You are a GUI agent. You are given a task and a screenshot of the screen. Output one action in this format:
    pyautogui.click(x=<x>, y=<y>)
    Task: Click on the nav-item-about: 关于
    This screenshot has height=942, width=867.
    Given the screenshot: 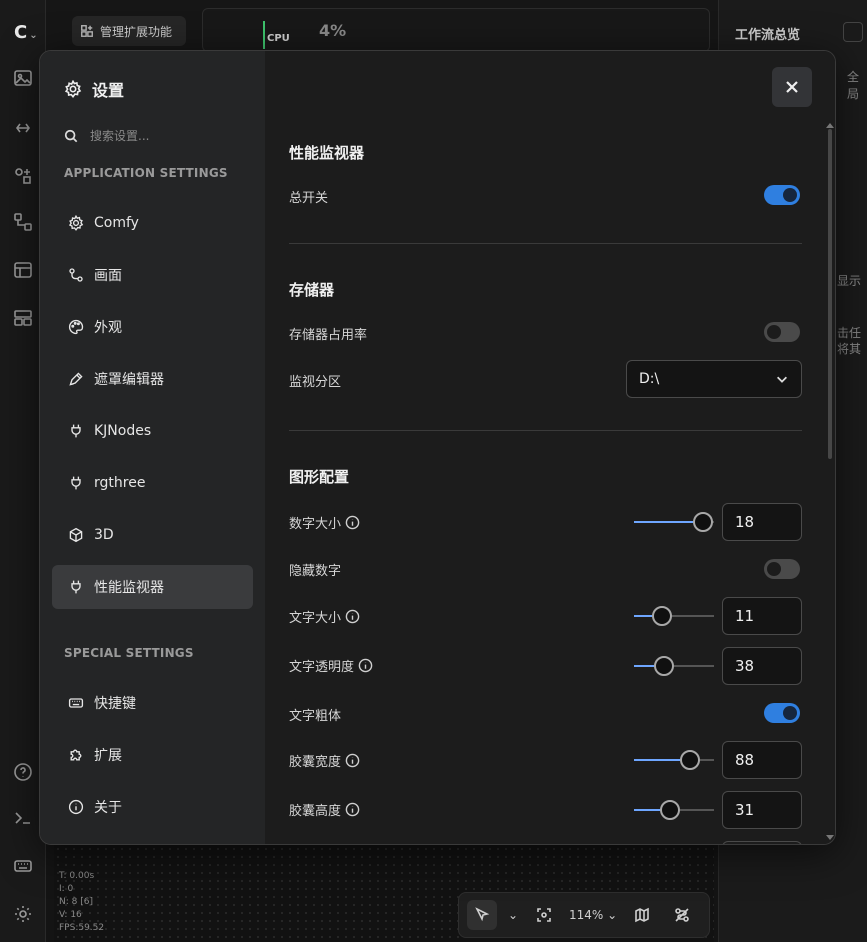 What is the action you would take?
    pyautogui.click(x=152, y=807)
    